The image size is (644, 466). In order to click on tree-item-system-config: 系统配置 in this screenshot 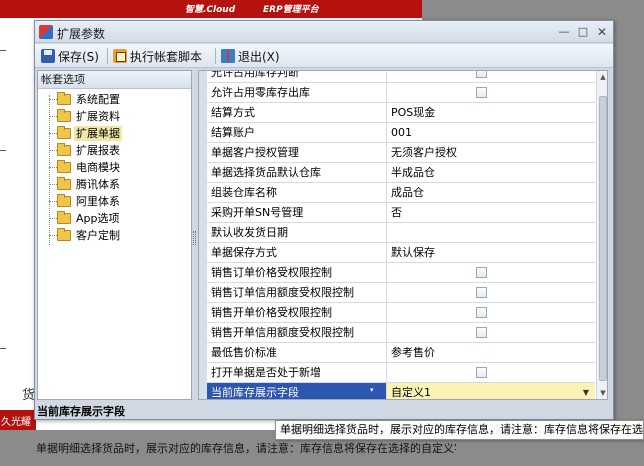, I will do `click(114, 99)`.